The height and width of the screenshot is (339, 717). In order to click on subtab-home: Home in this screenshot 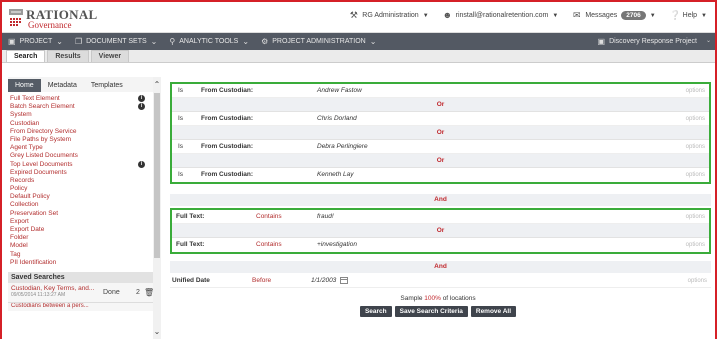, I will do `click(24, 85)`.